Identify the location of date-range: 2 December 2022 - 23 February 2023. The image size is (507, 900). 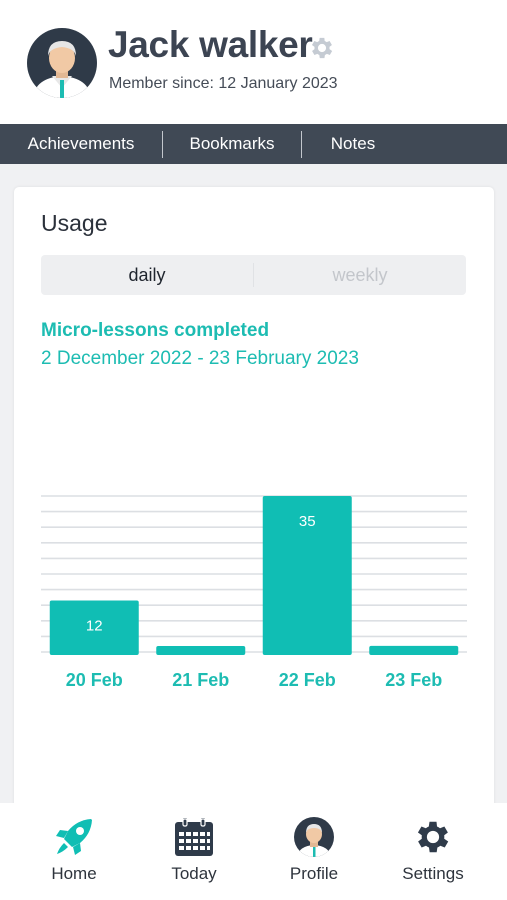
(200, 358).